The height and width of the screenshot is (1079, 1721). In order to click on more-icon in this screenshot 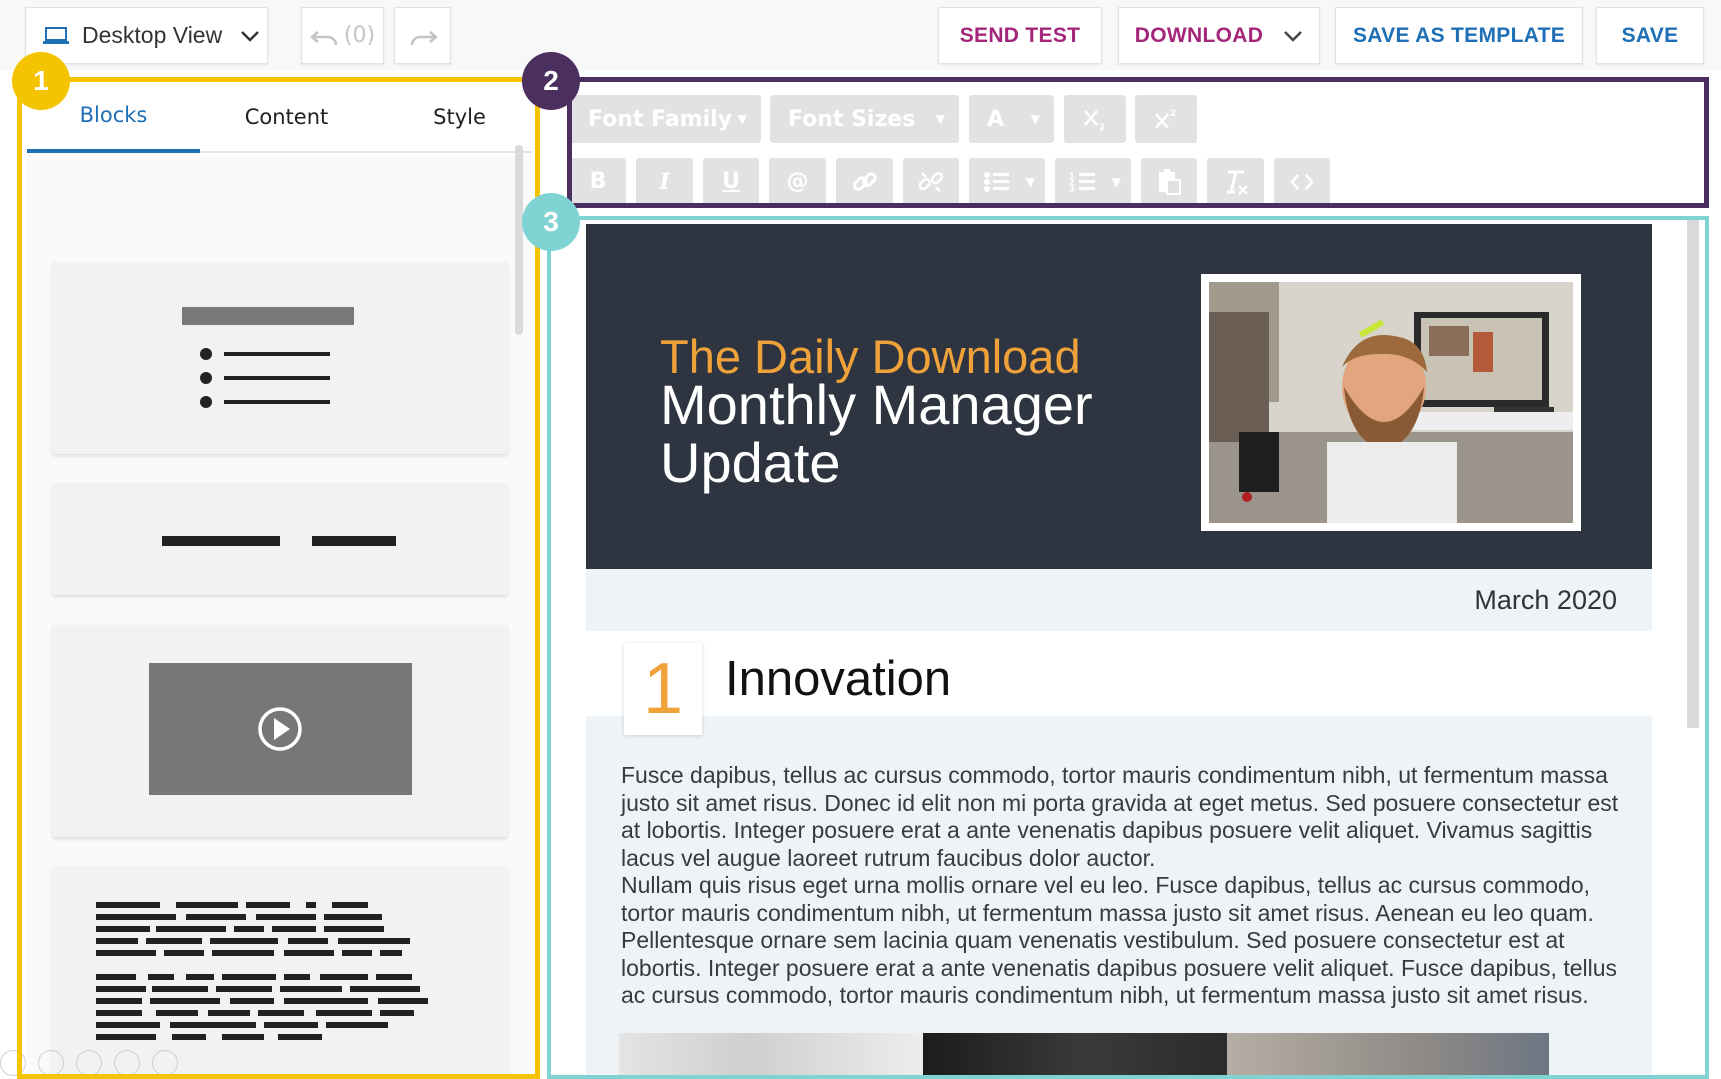, I will do `click(165, 1063)`.